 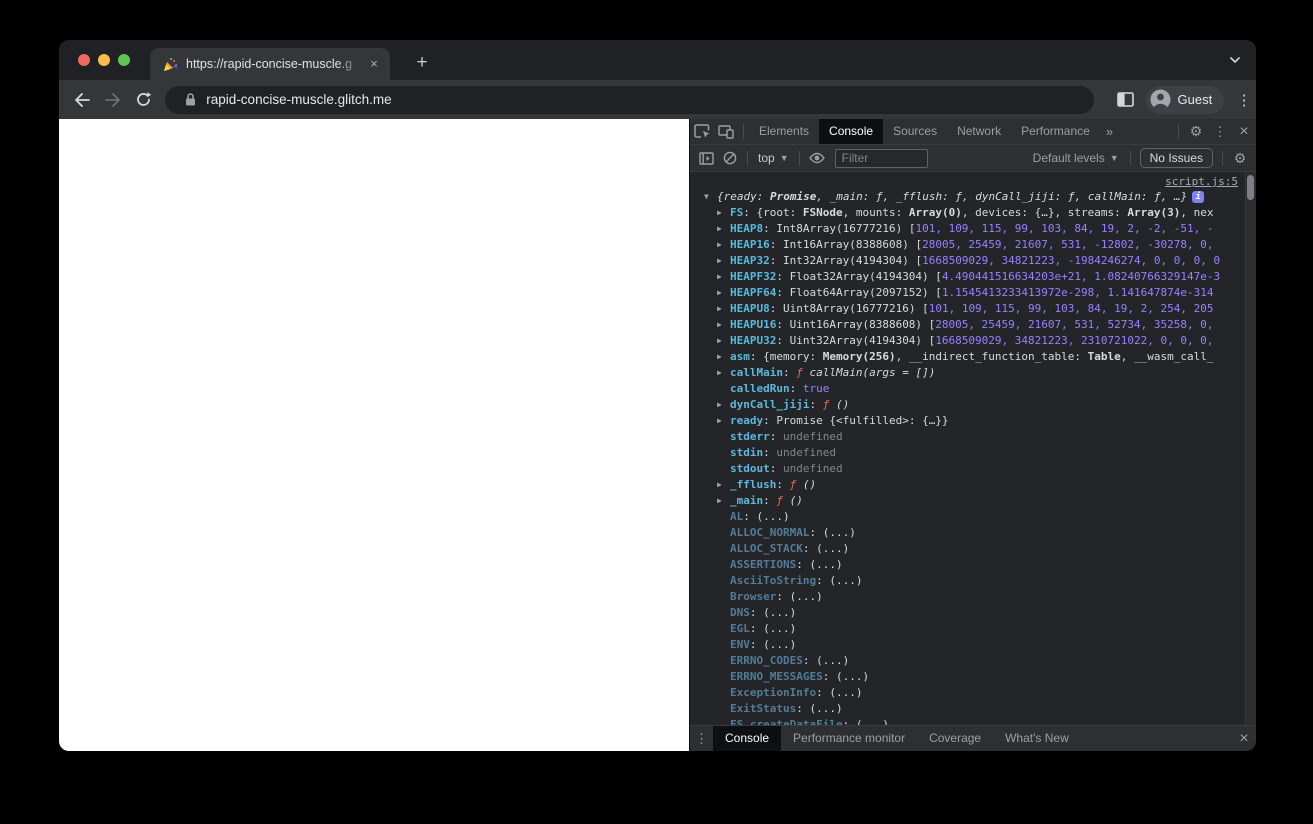 What do you see at coordinates (737, 516) in the screenshot?
I see `console-token: AL` at bounding box center [737, 516].